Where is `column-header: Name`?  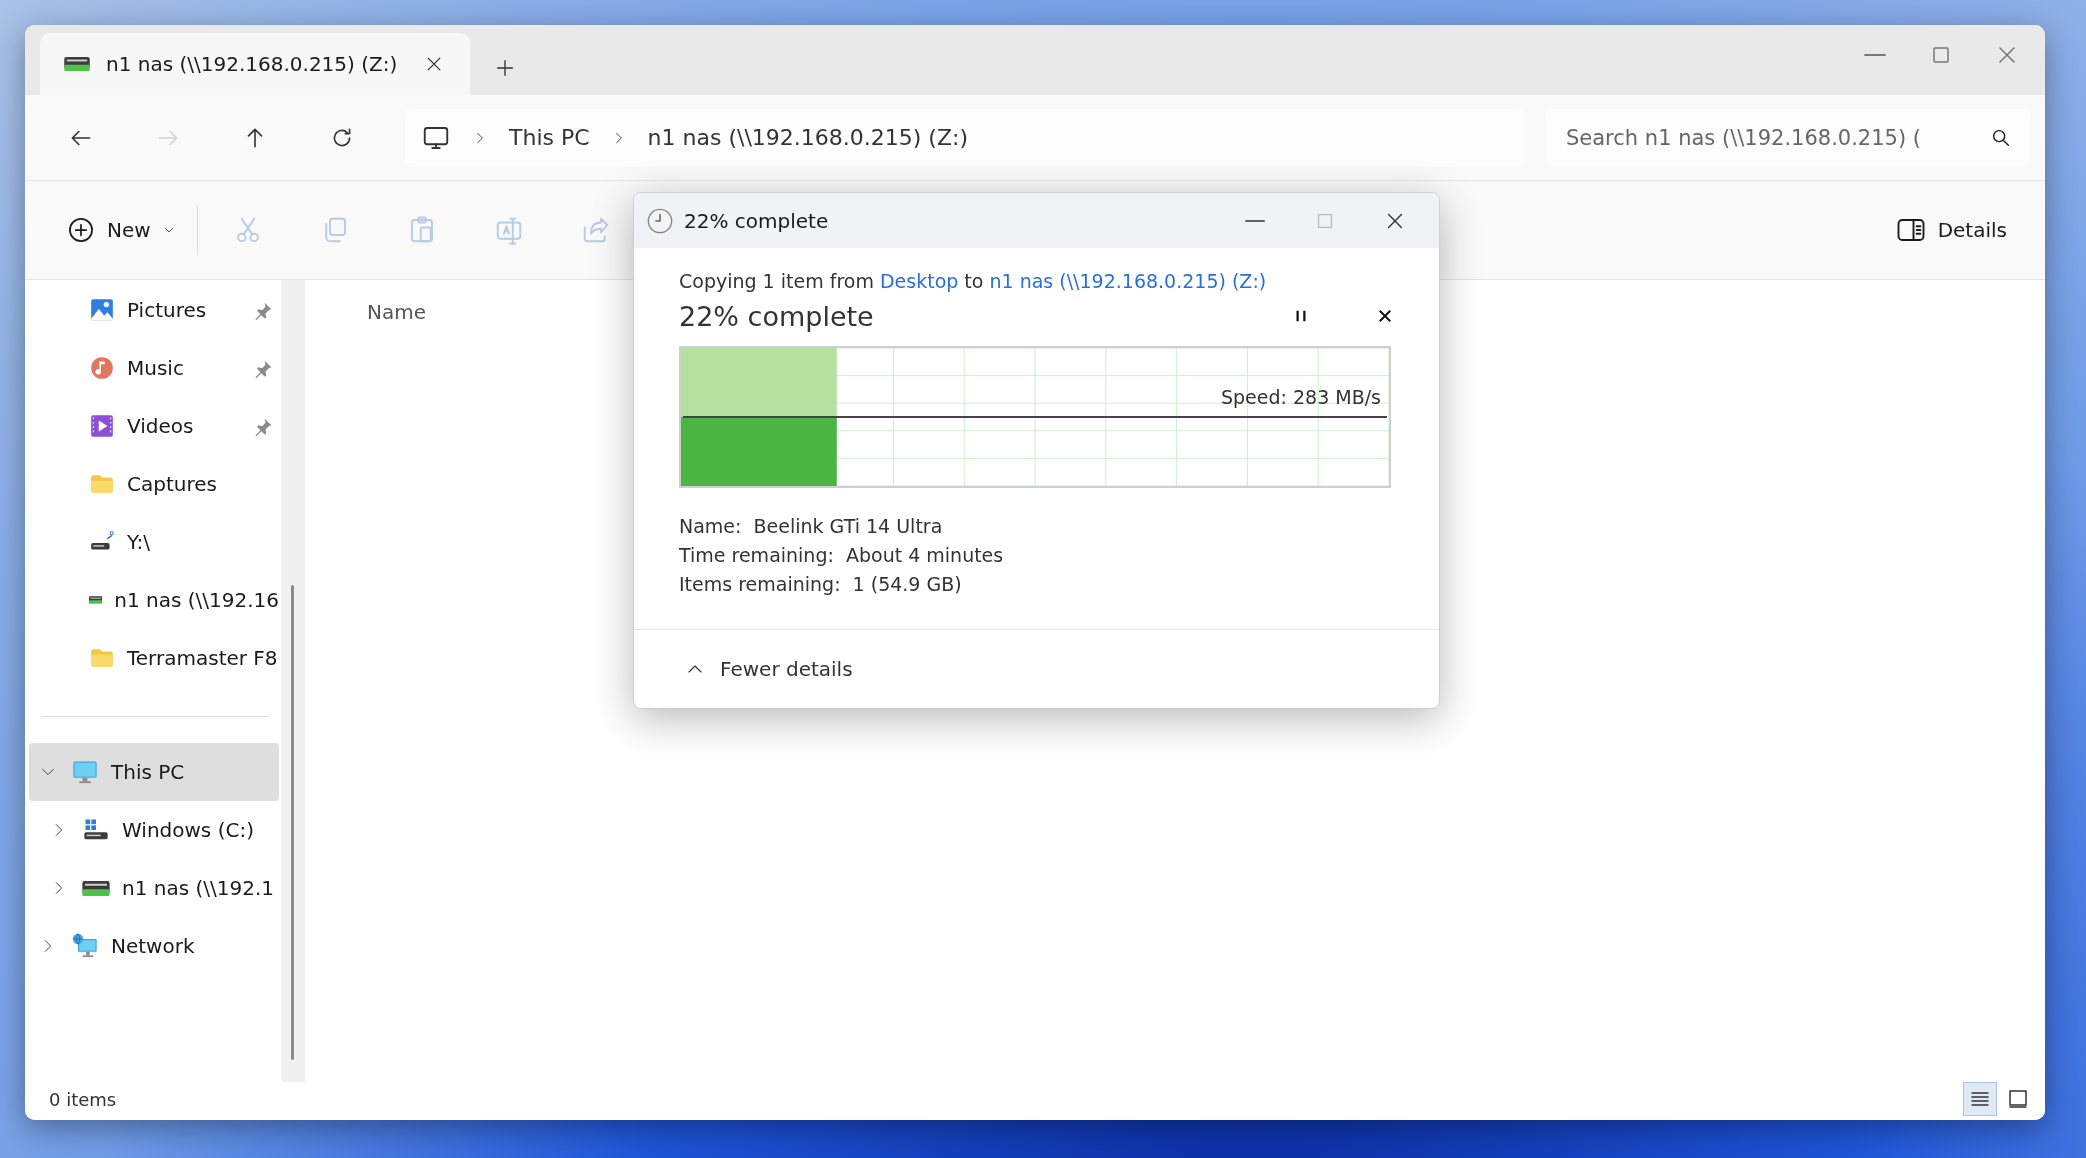
column-header: Name is located at coordinates (396, 307).